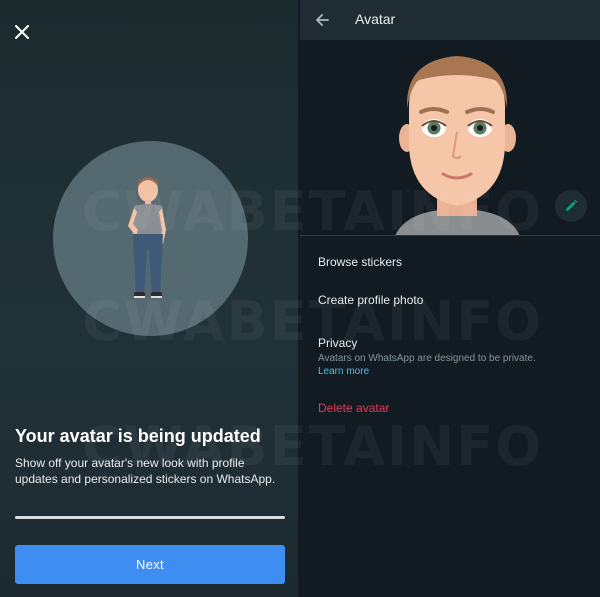  I want to click on progress-fill, so click(150, 517).